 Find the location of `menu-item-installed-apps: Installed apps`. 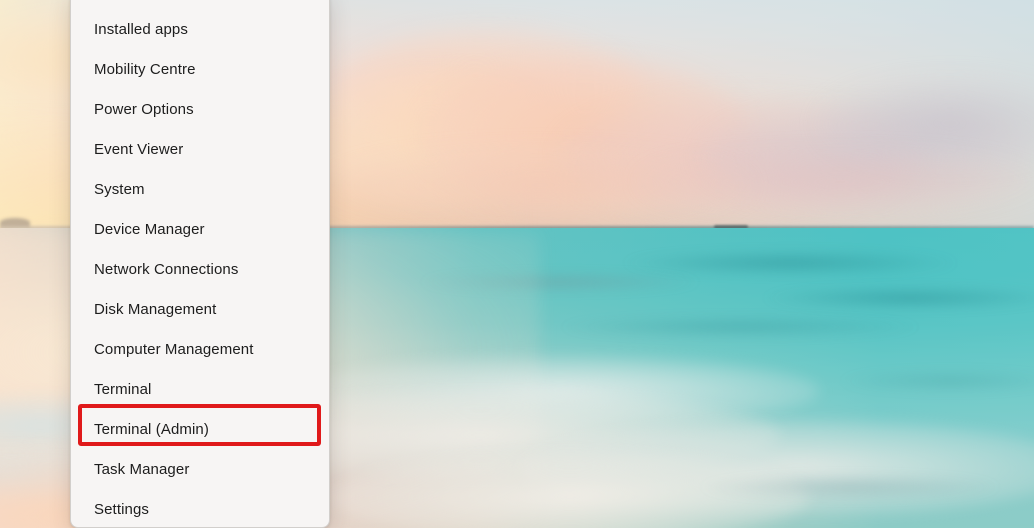

menu-item-installed-apps: Installed apps is located at coordinates (200, 29).